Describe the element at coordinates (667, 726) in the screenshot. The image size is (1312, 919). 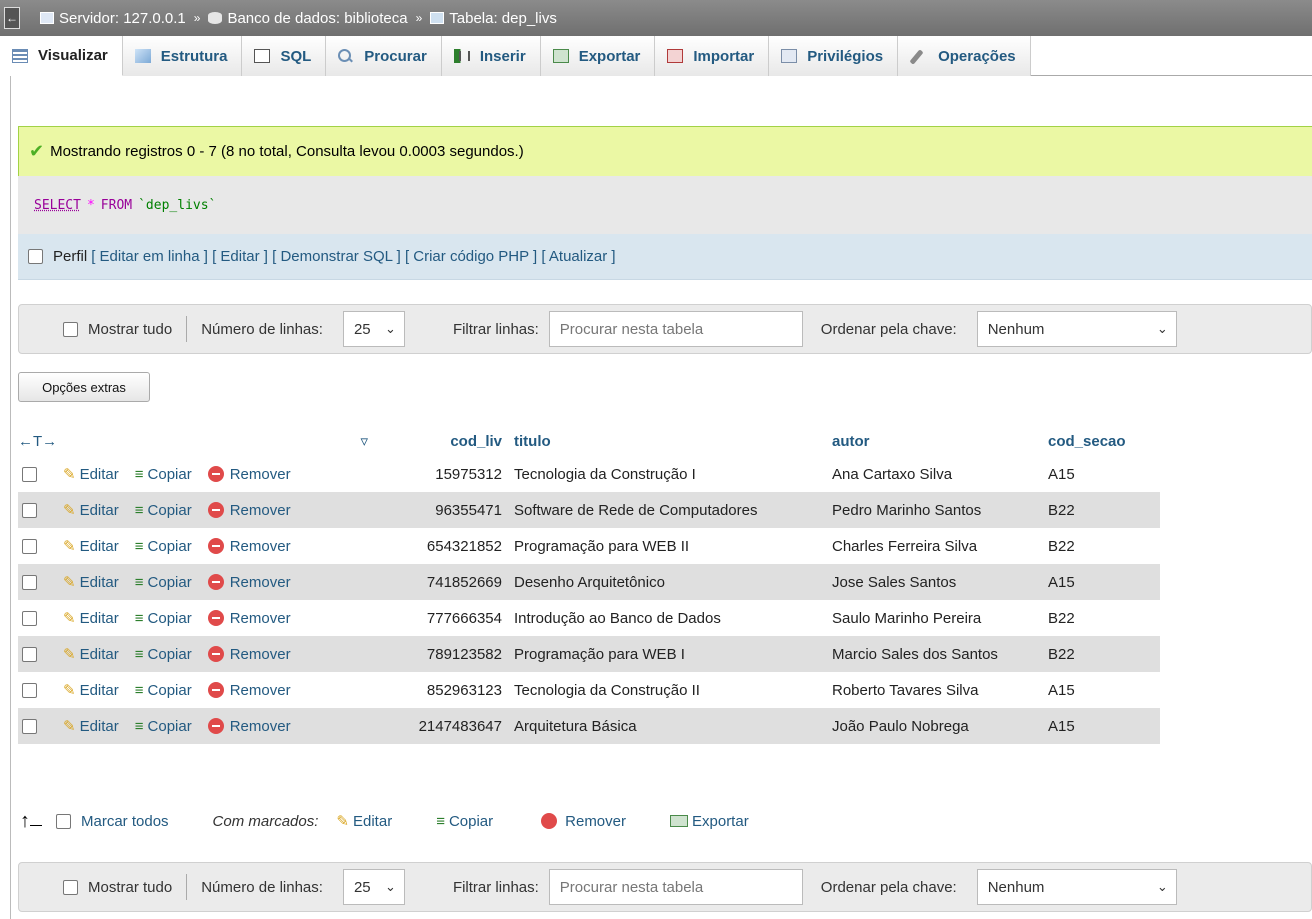
I see `cell-titulo: Arquitetura Básica` at that location.